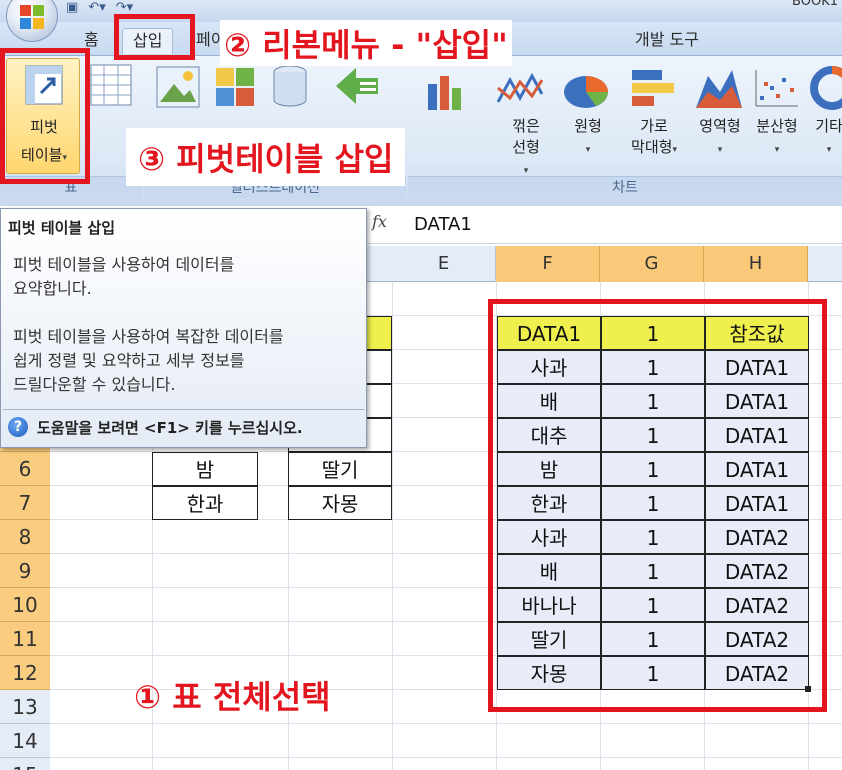 The height and width of the screenshot is (770, 842). What do you see at coordinates (25, 571) in the screenshot?
I see `row-header-9: 9` at bounding box center [25, 571].